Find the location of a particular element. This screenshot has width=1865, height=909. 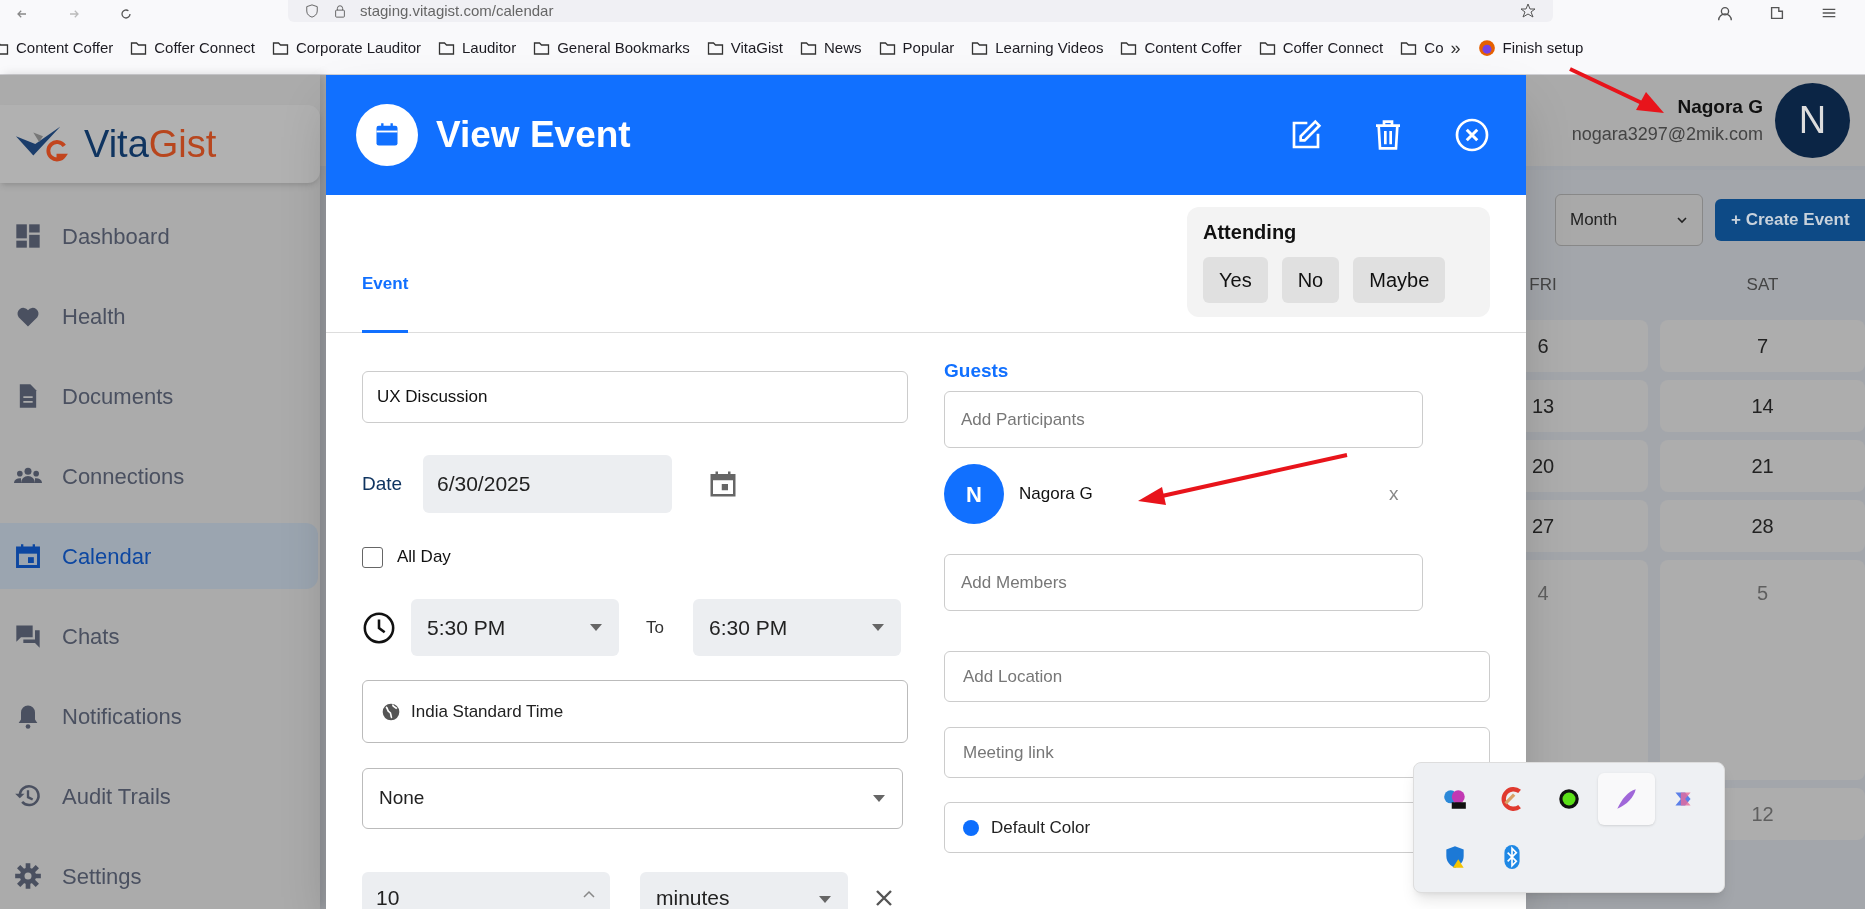

logo-text: VitaGist is located at coordinates (150, 144).